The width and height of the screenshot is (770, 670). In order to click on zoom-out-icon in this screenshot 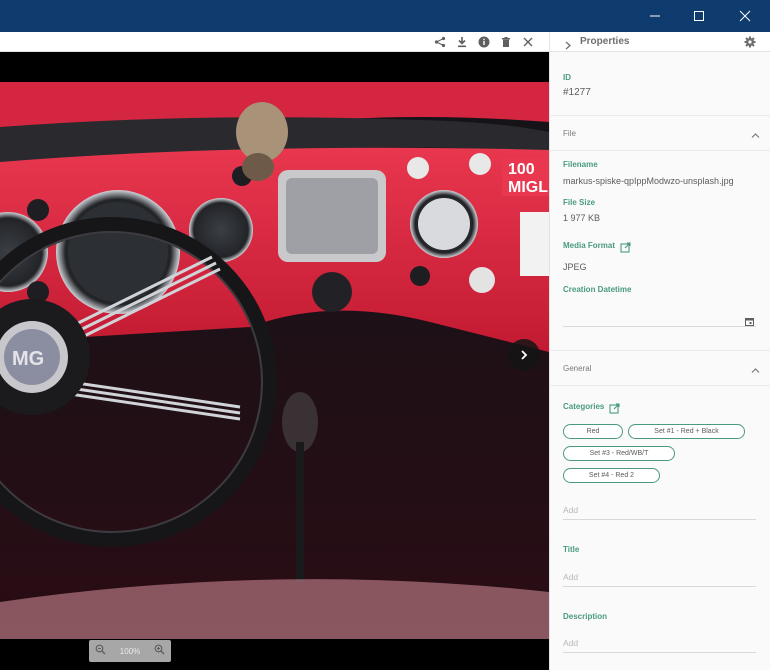, I will do `click(100, 649)`.